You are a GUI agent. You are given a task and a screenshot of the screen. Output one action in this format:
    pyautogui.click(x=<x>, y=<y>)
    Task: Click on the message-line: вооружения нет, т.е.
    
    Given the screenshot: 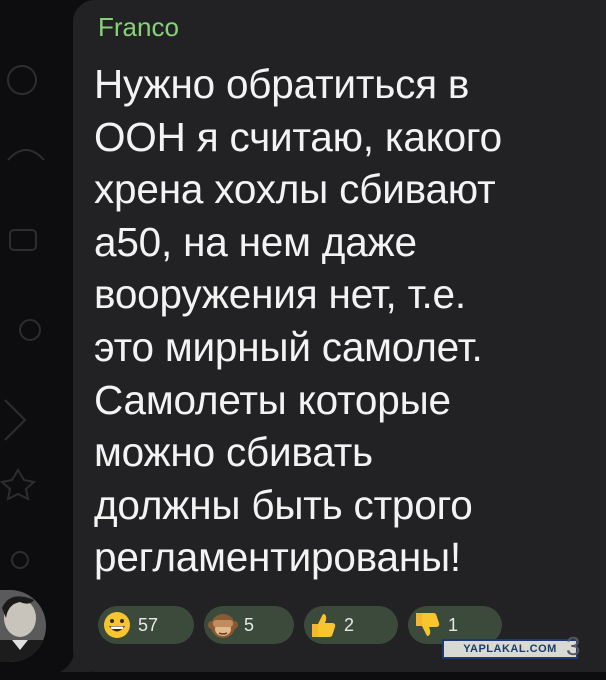 What is the action you would take?
    pyautogui.click(x=280, y=294)
    